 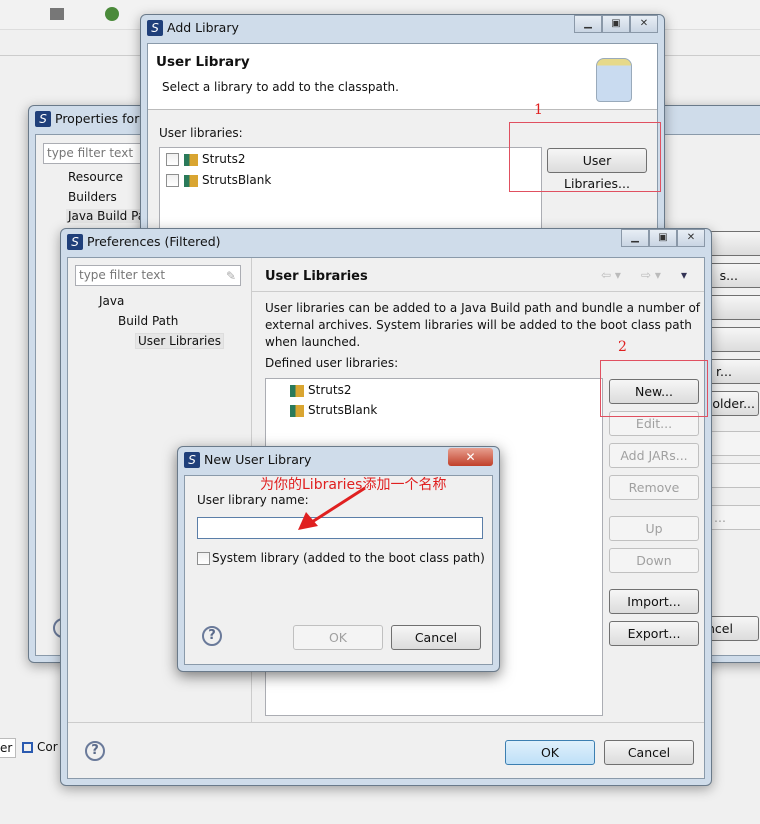 What do you see at coordinates (47, 747) in the screenshot?
I see `tab-label: Cor` at bounding box center [47, 747].